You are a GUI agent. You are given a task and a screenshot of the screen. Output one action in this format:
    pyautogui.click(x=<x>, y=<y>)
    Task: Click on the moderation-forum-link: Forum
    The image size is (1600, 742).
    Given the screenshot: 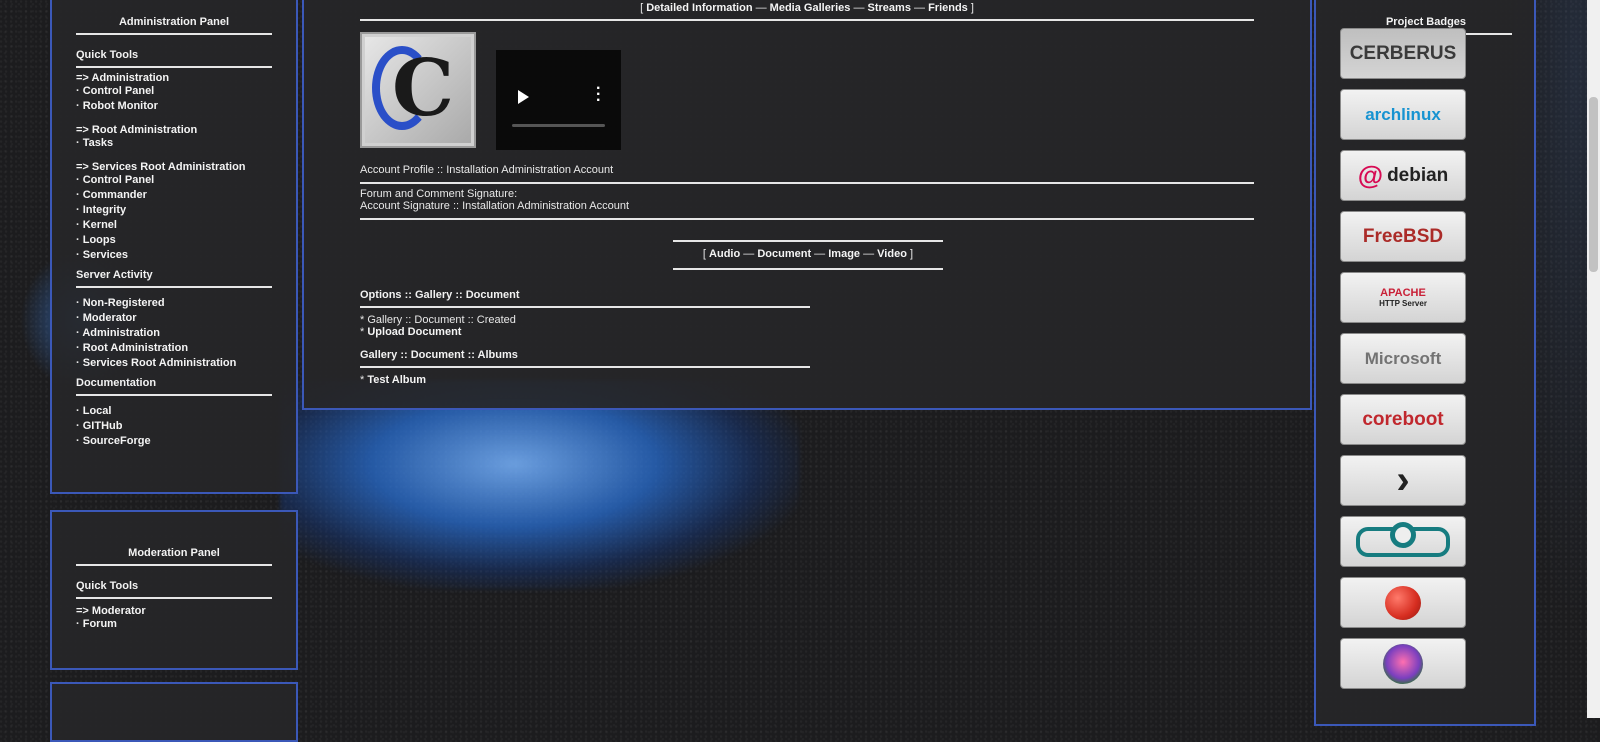 What is the action you would take?
    pyautogui.click(x=100, y=624)
    